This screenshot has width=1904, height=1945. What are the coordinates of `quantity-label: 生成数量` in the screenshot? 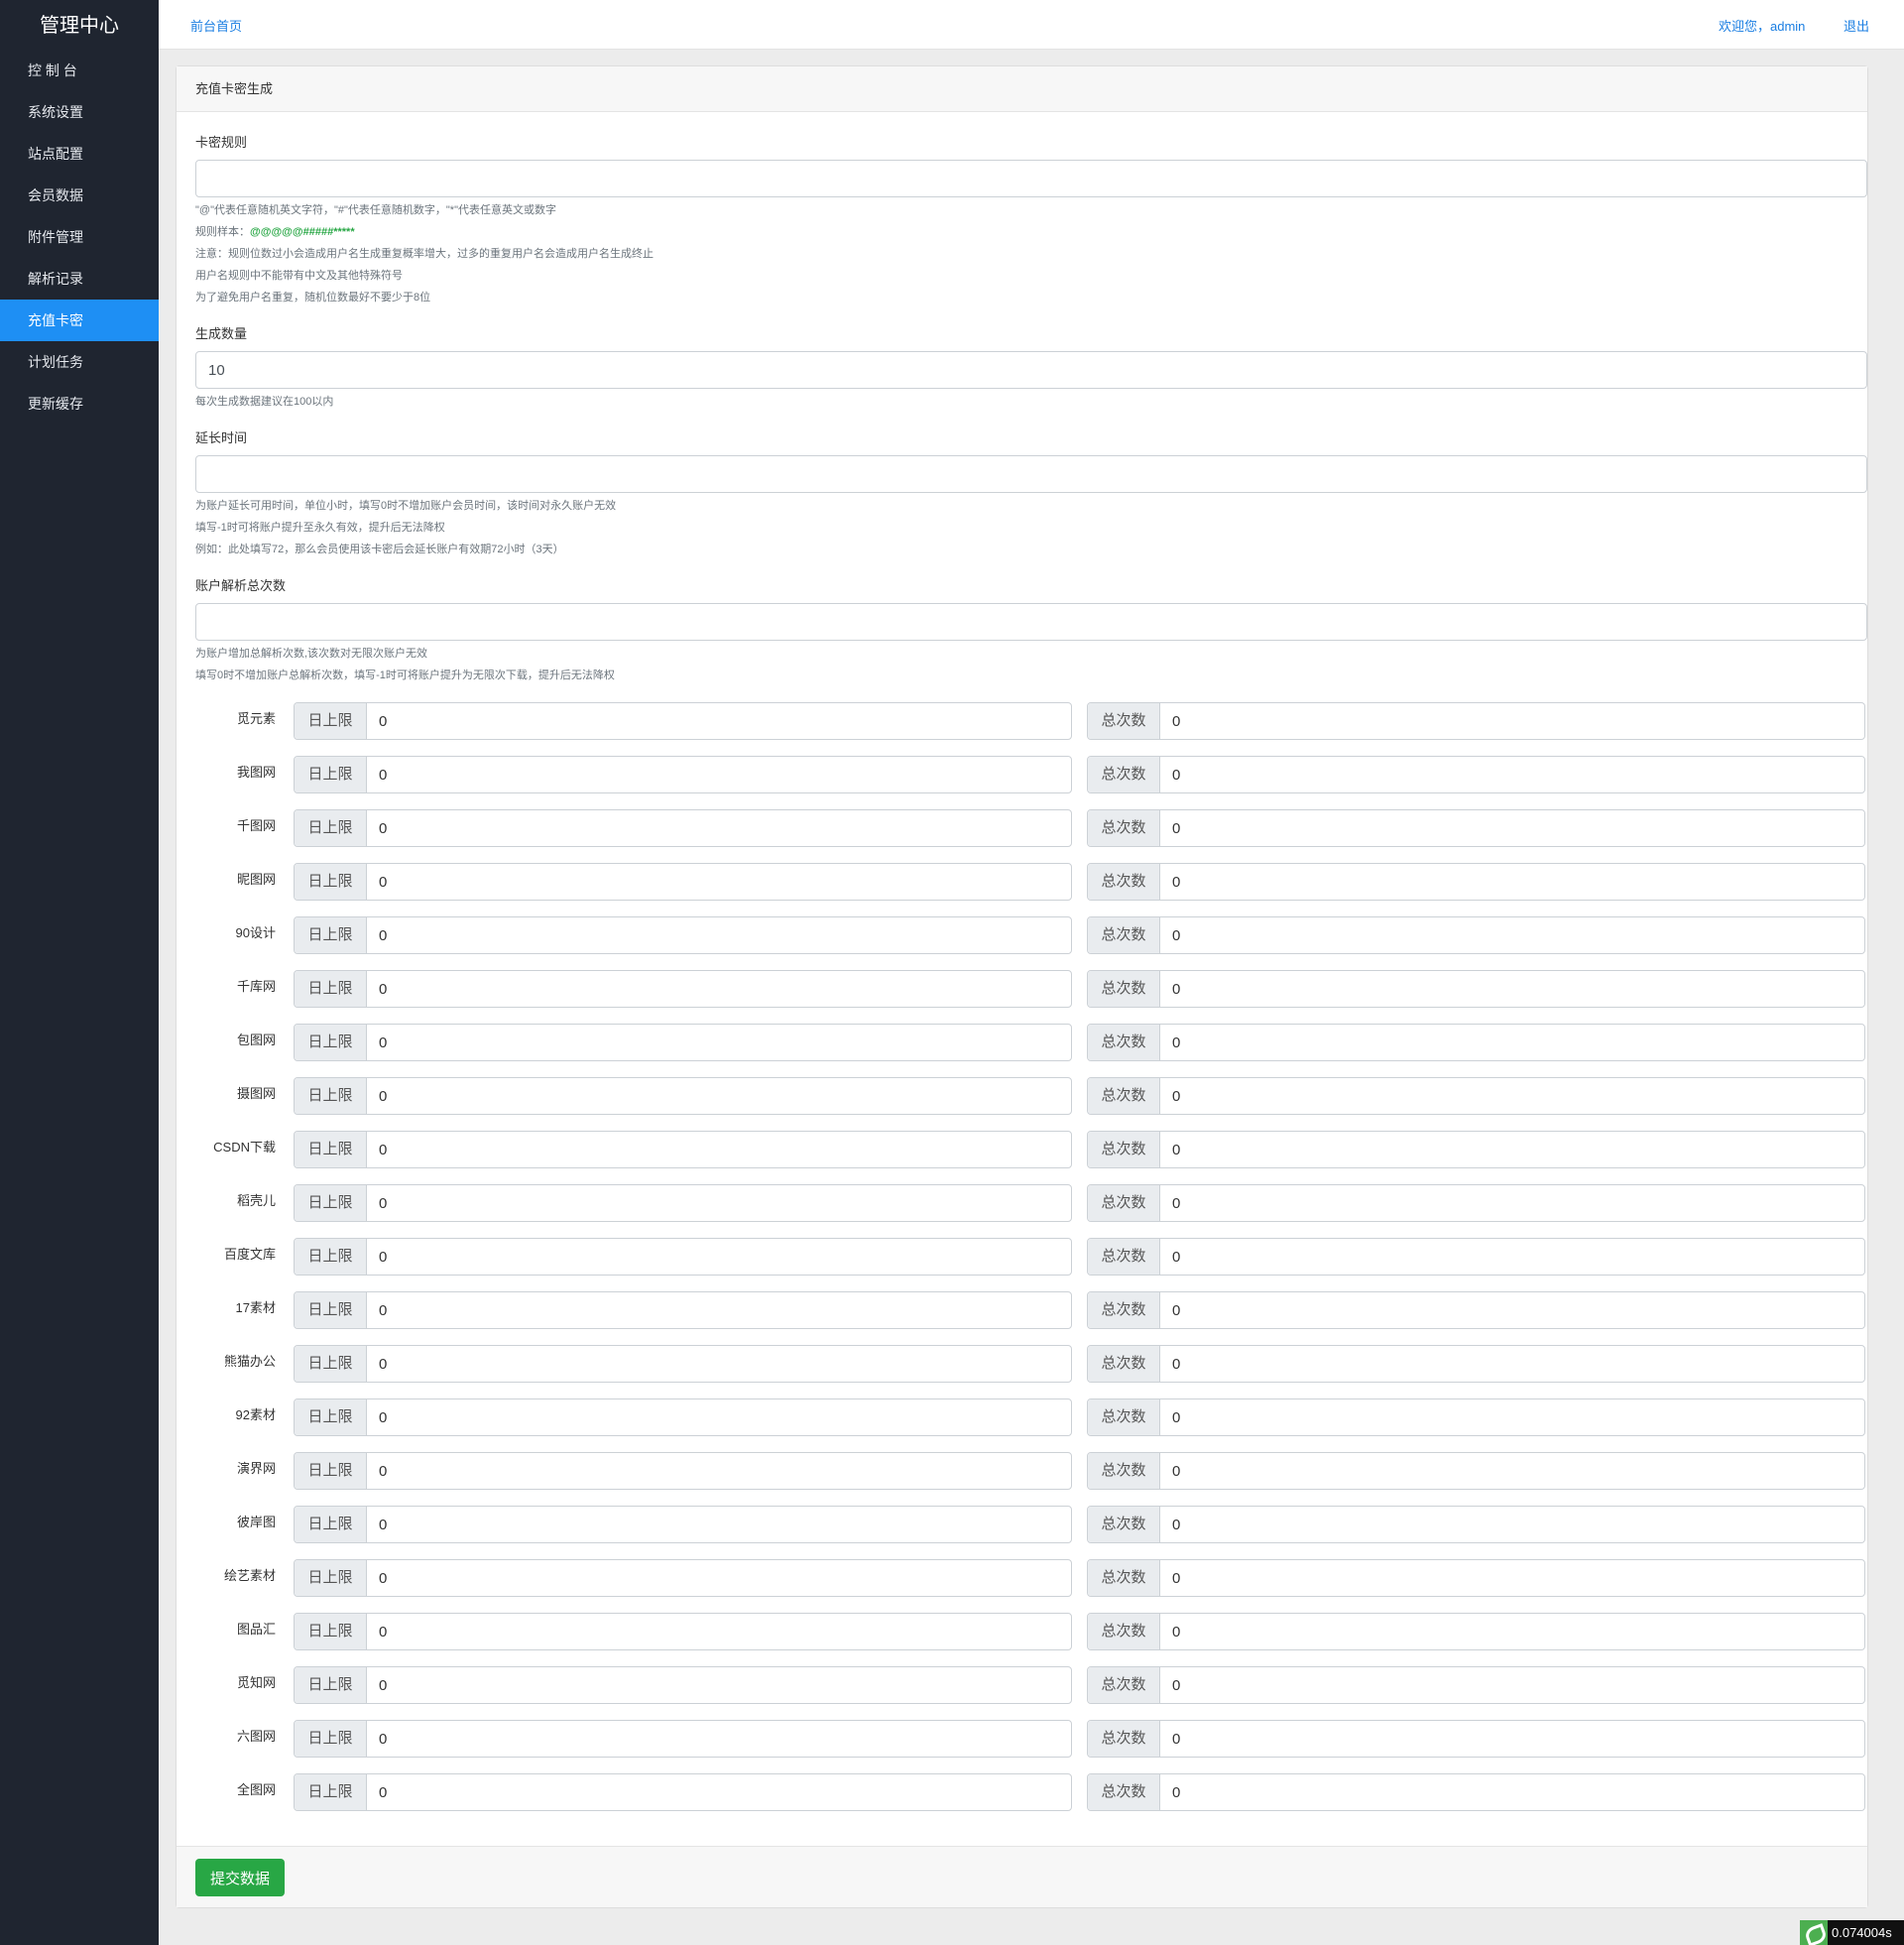 It's located at (221, 333).